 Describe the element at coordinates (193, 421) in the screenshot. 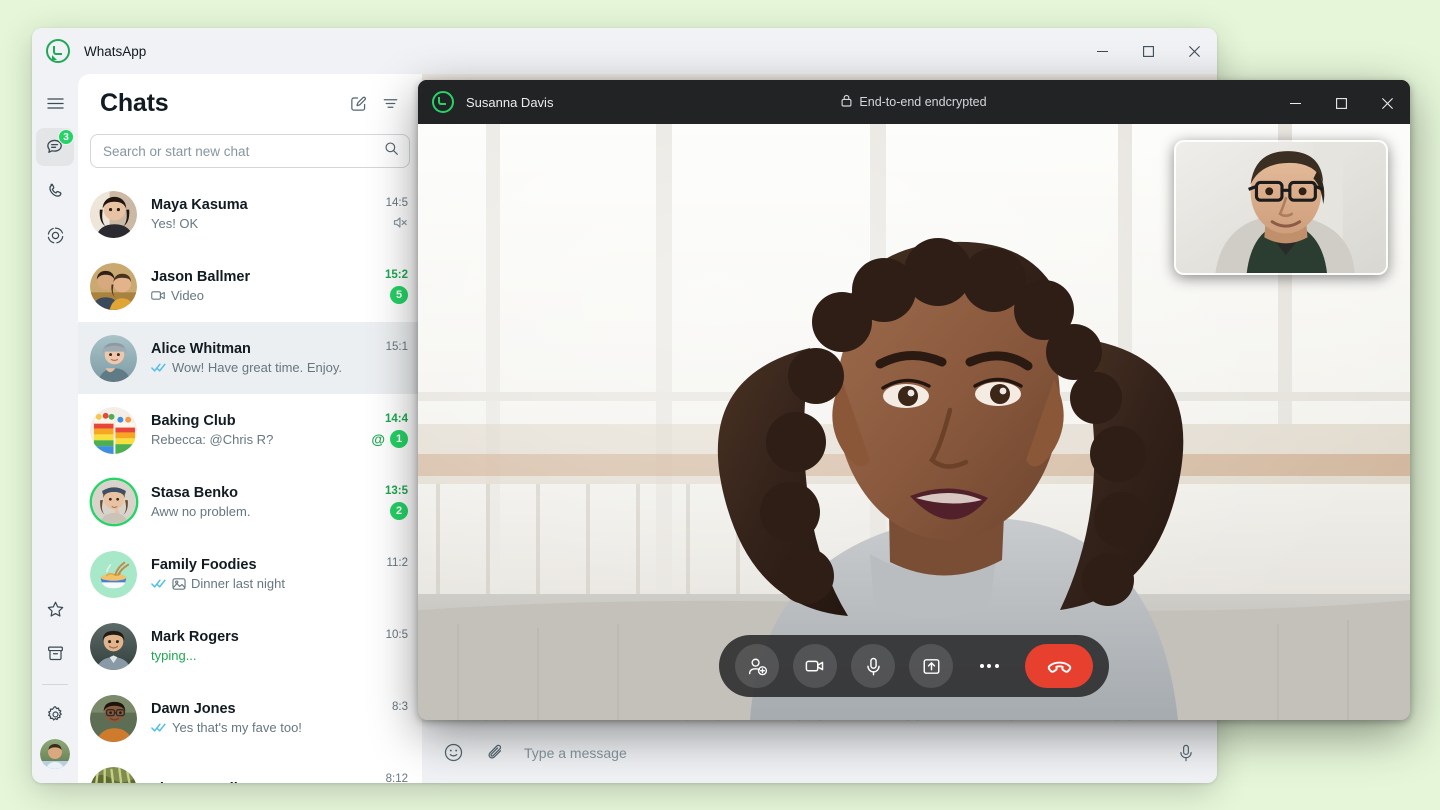

I see `chat-contact-name: Baking Club` at that location.